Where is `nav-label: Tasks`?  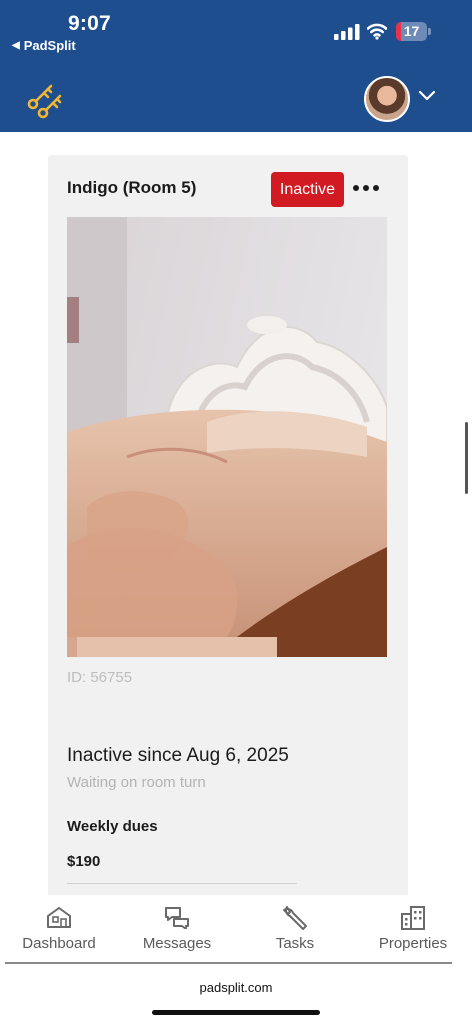 nav-label: Tasks is located at coordinates (295, 943).